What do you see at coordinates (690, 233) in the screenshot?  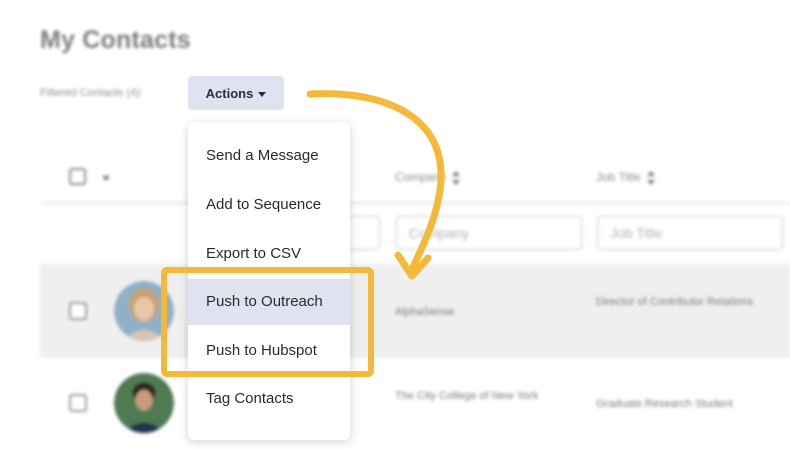 I see `job-title-filter-input: Job Title` at bounding box center [690, 233].